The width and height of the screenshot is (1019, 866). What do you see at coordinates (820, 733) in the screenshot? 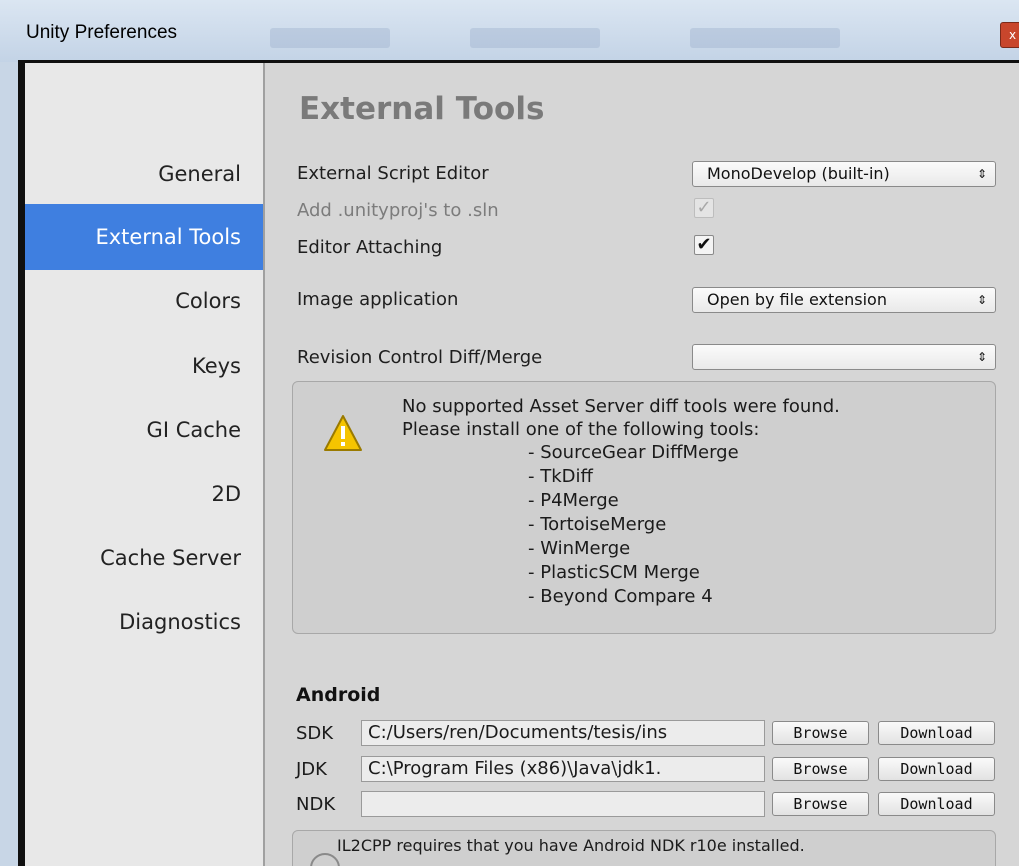
I see `sdk-browse-button: Browse` at bounding box center [820, 733].